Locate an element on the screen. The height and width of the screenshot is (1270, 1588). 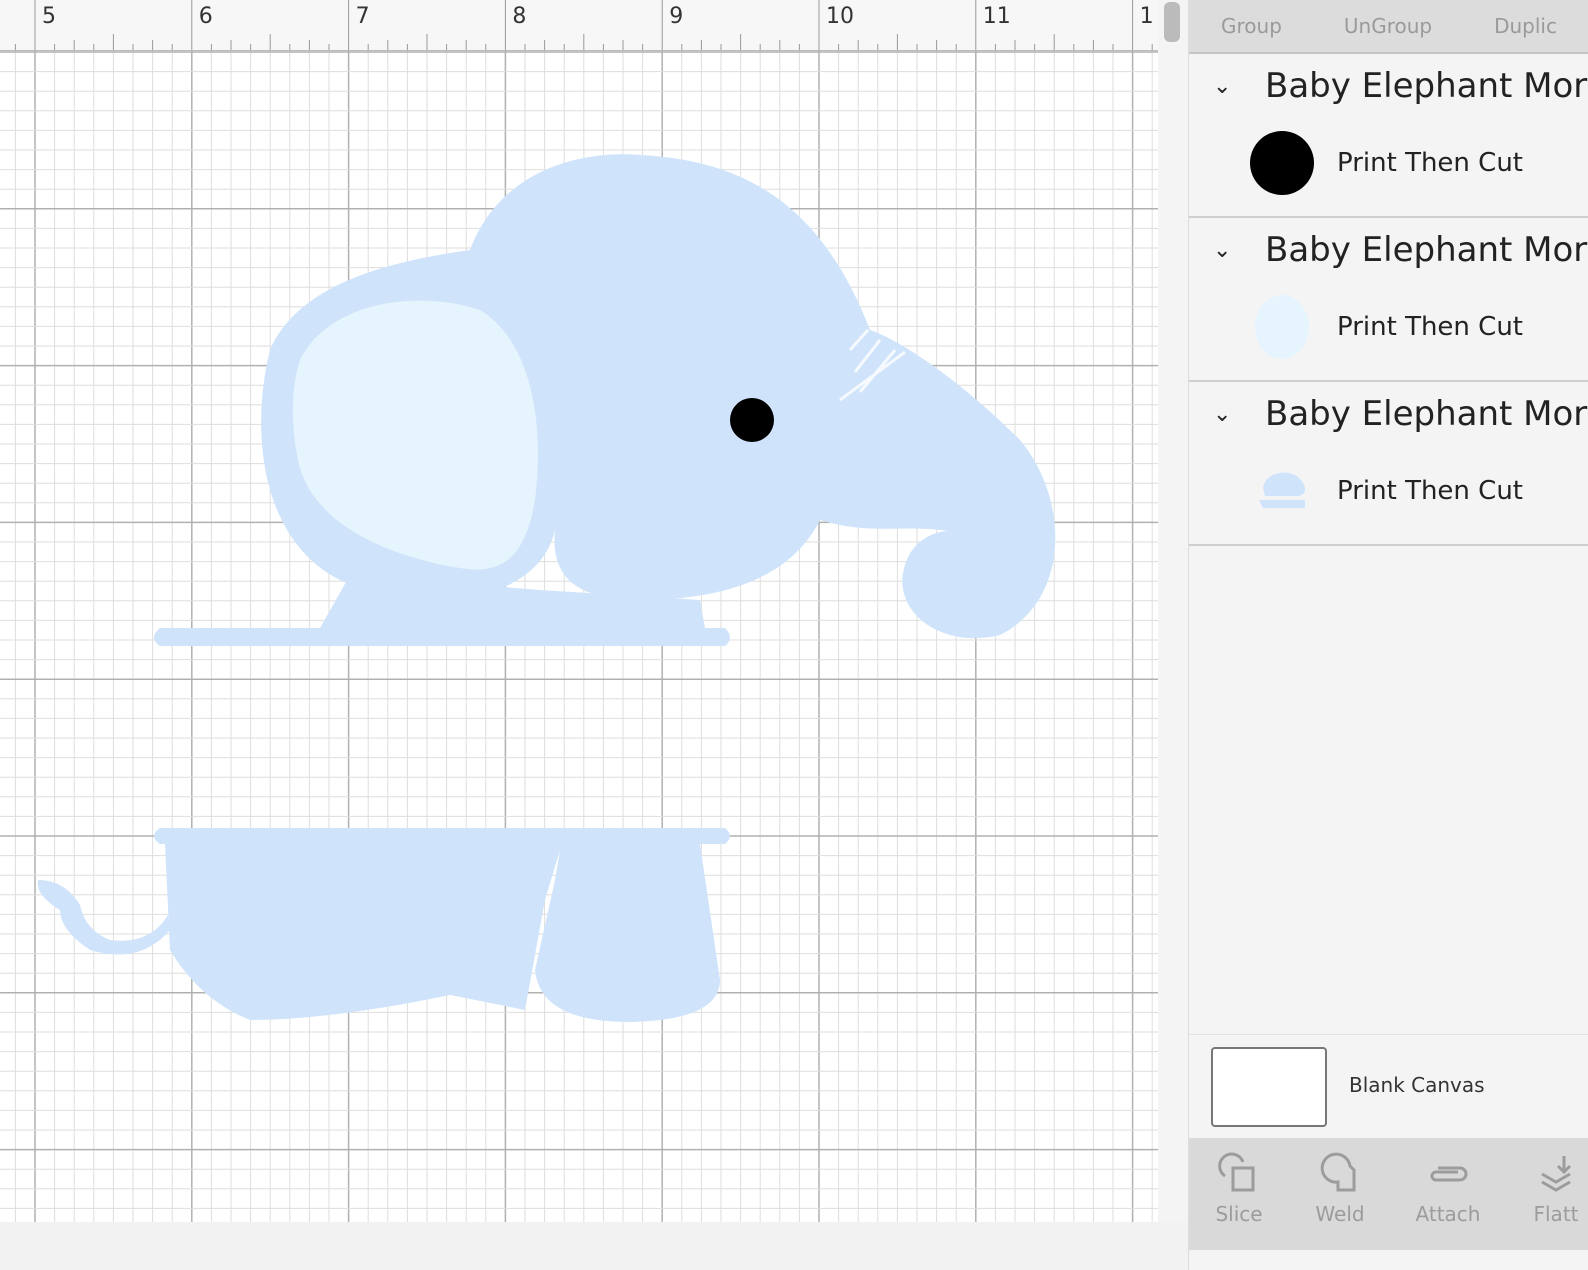
blank-canvas-swatch is located at coordinates (1269, 1087).